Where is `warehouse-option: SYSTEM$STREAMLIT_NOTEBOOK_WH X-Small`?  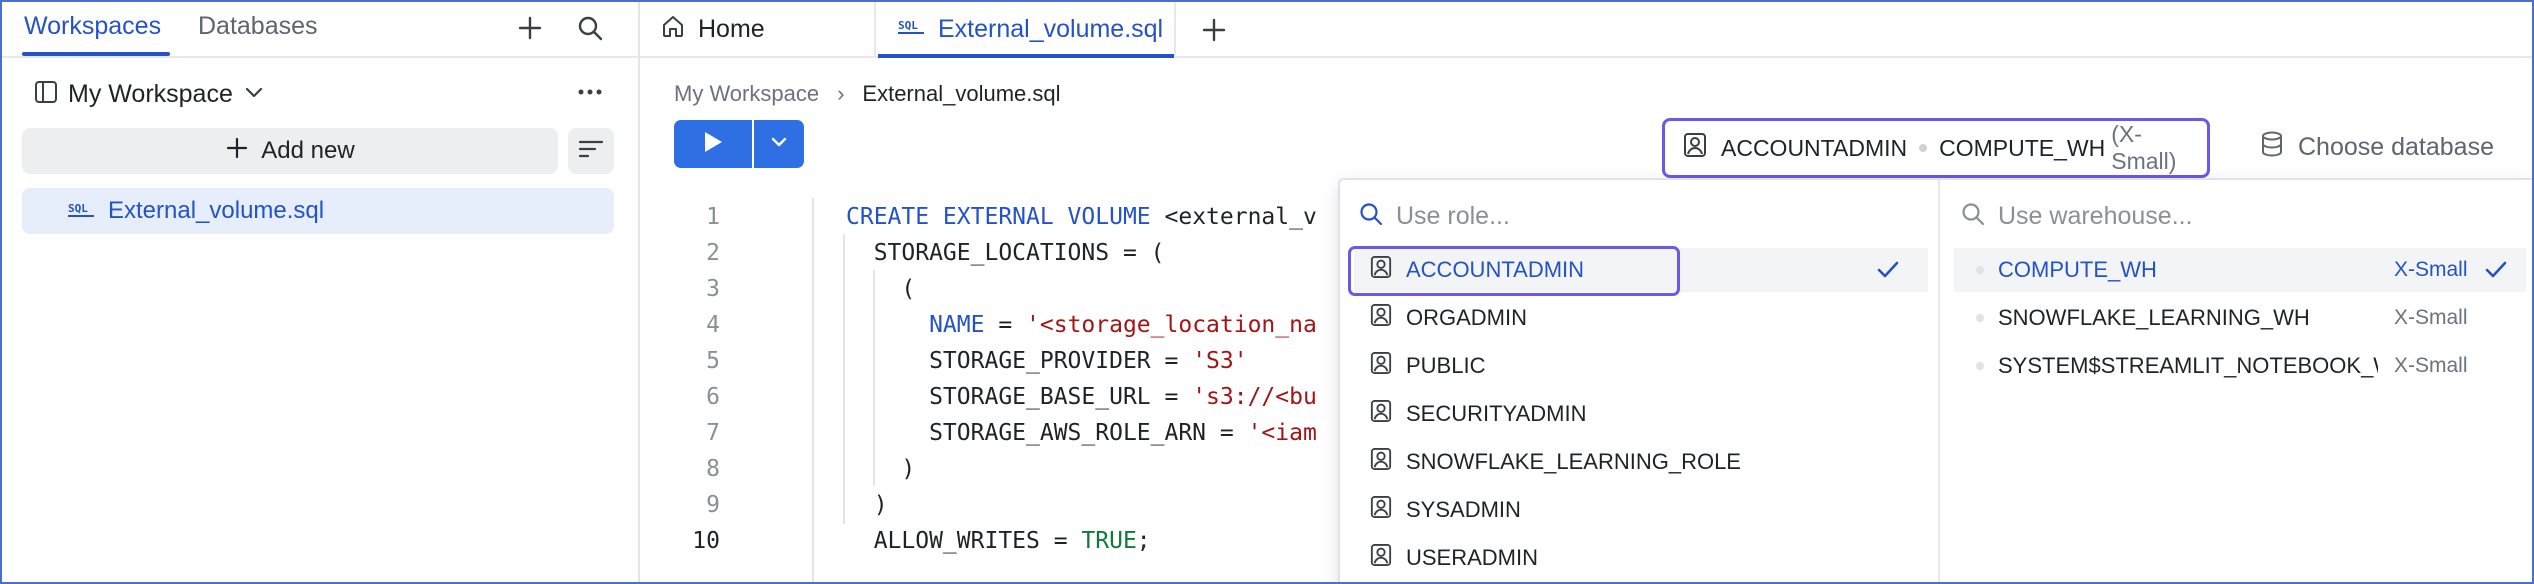 warehouse-option: SYSTEM$STREAMLIT_NOTEBOOK_WH X-Small is located at coordinates (2240, 366).